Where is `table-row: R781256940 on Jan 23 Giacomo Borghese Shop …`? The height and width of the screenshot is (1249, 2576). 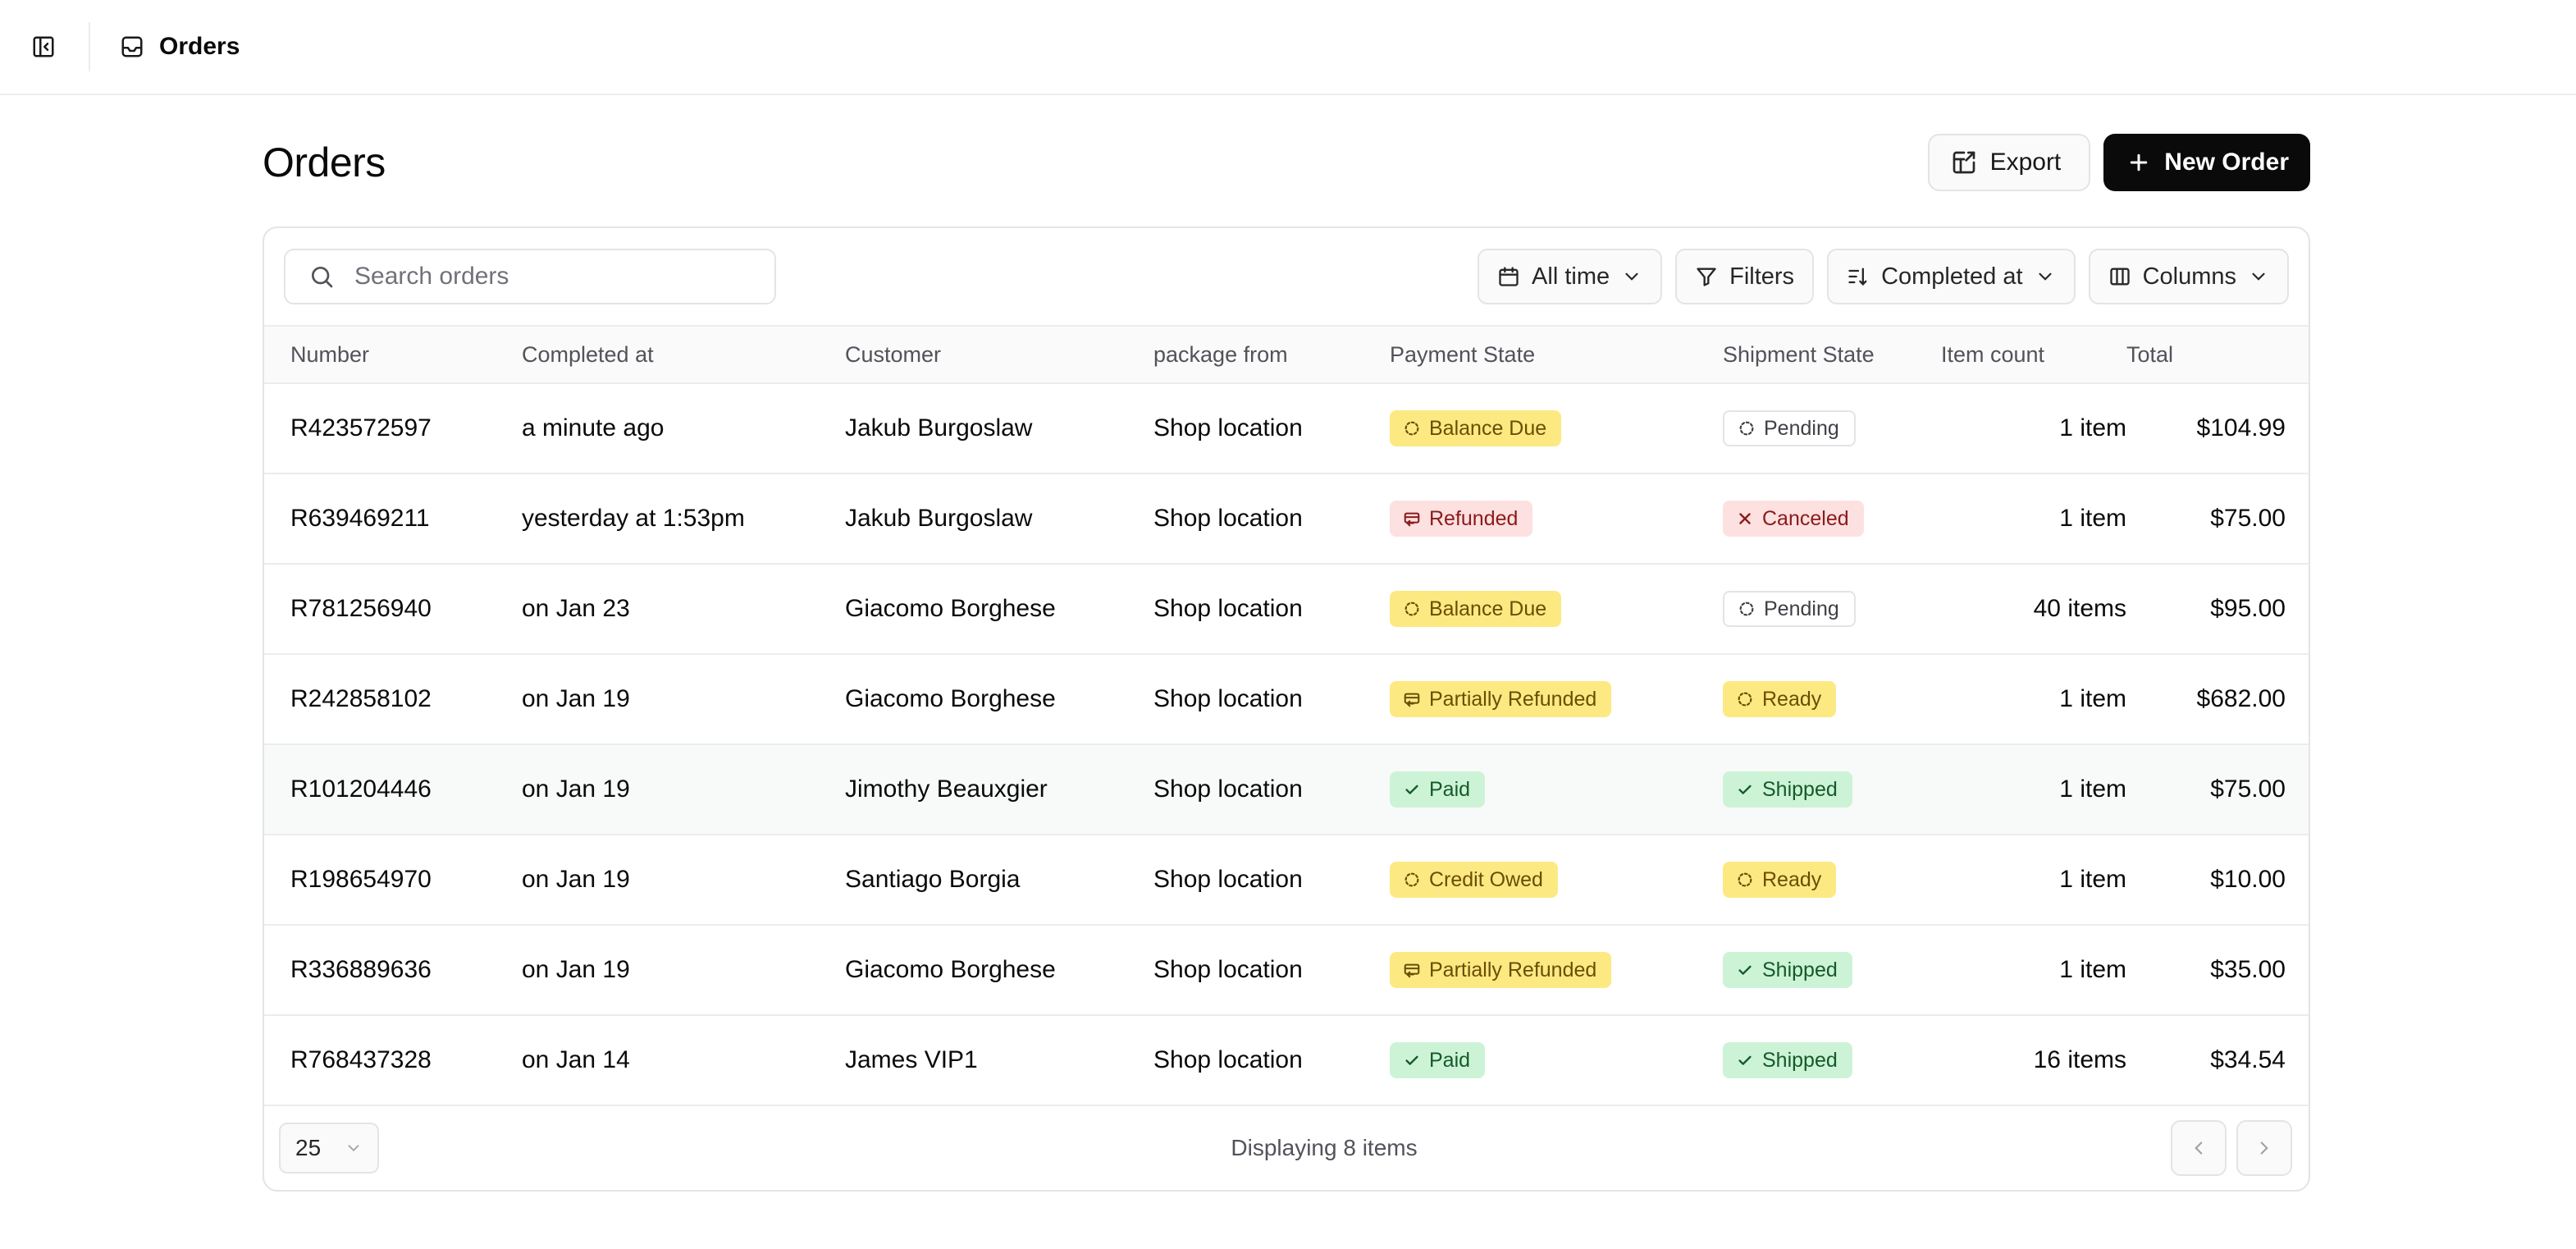
table-row: R781256940 on Jan 23 Giacomo Borghese Shop … is located at coordinates (1286, 609).